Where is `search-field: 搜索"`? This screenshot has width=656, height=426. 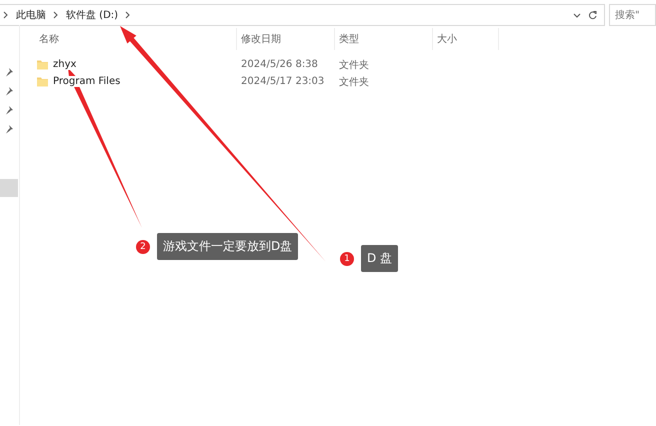
search-field: 搜索" is located at coordinates (632, 15).